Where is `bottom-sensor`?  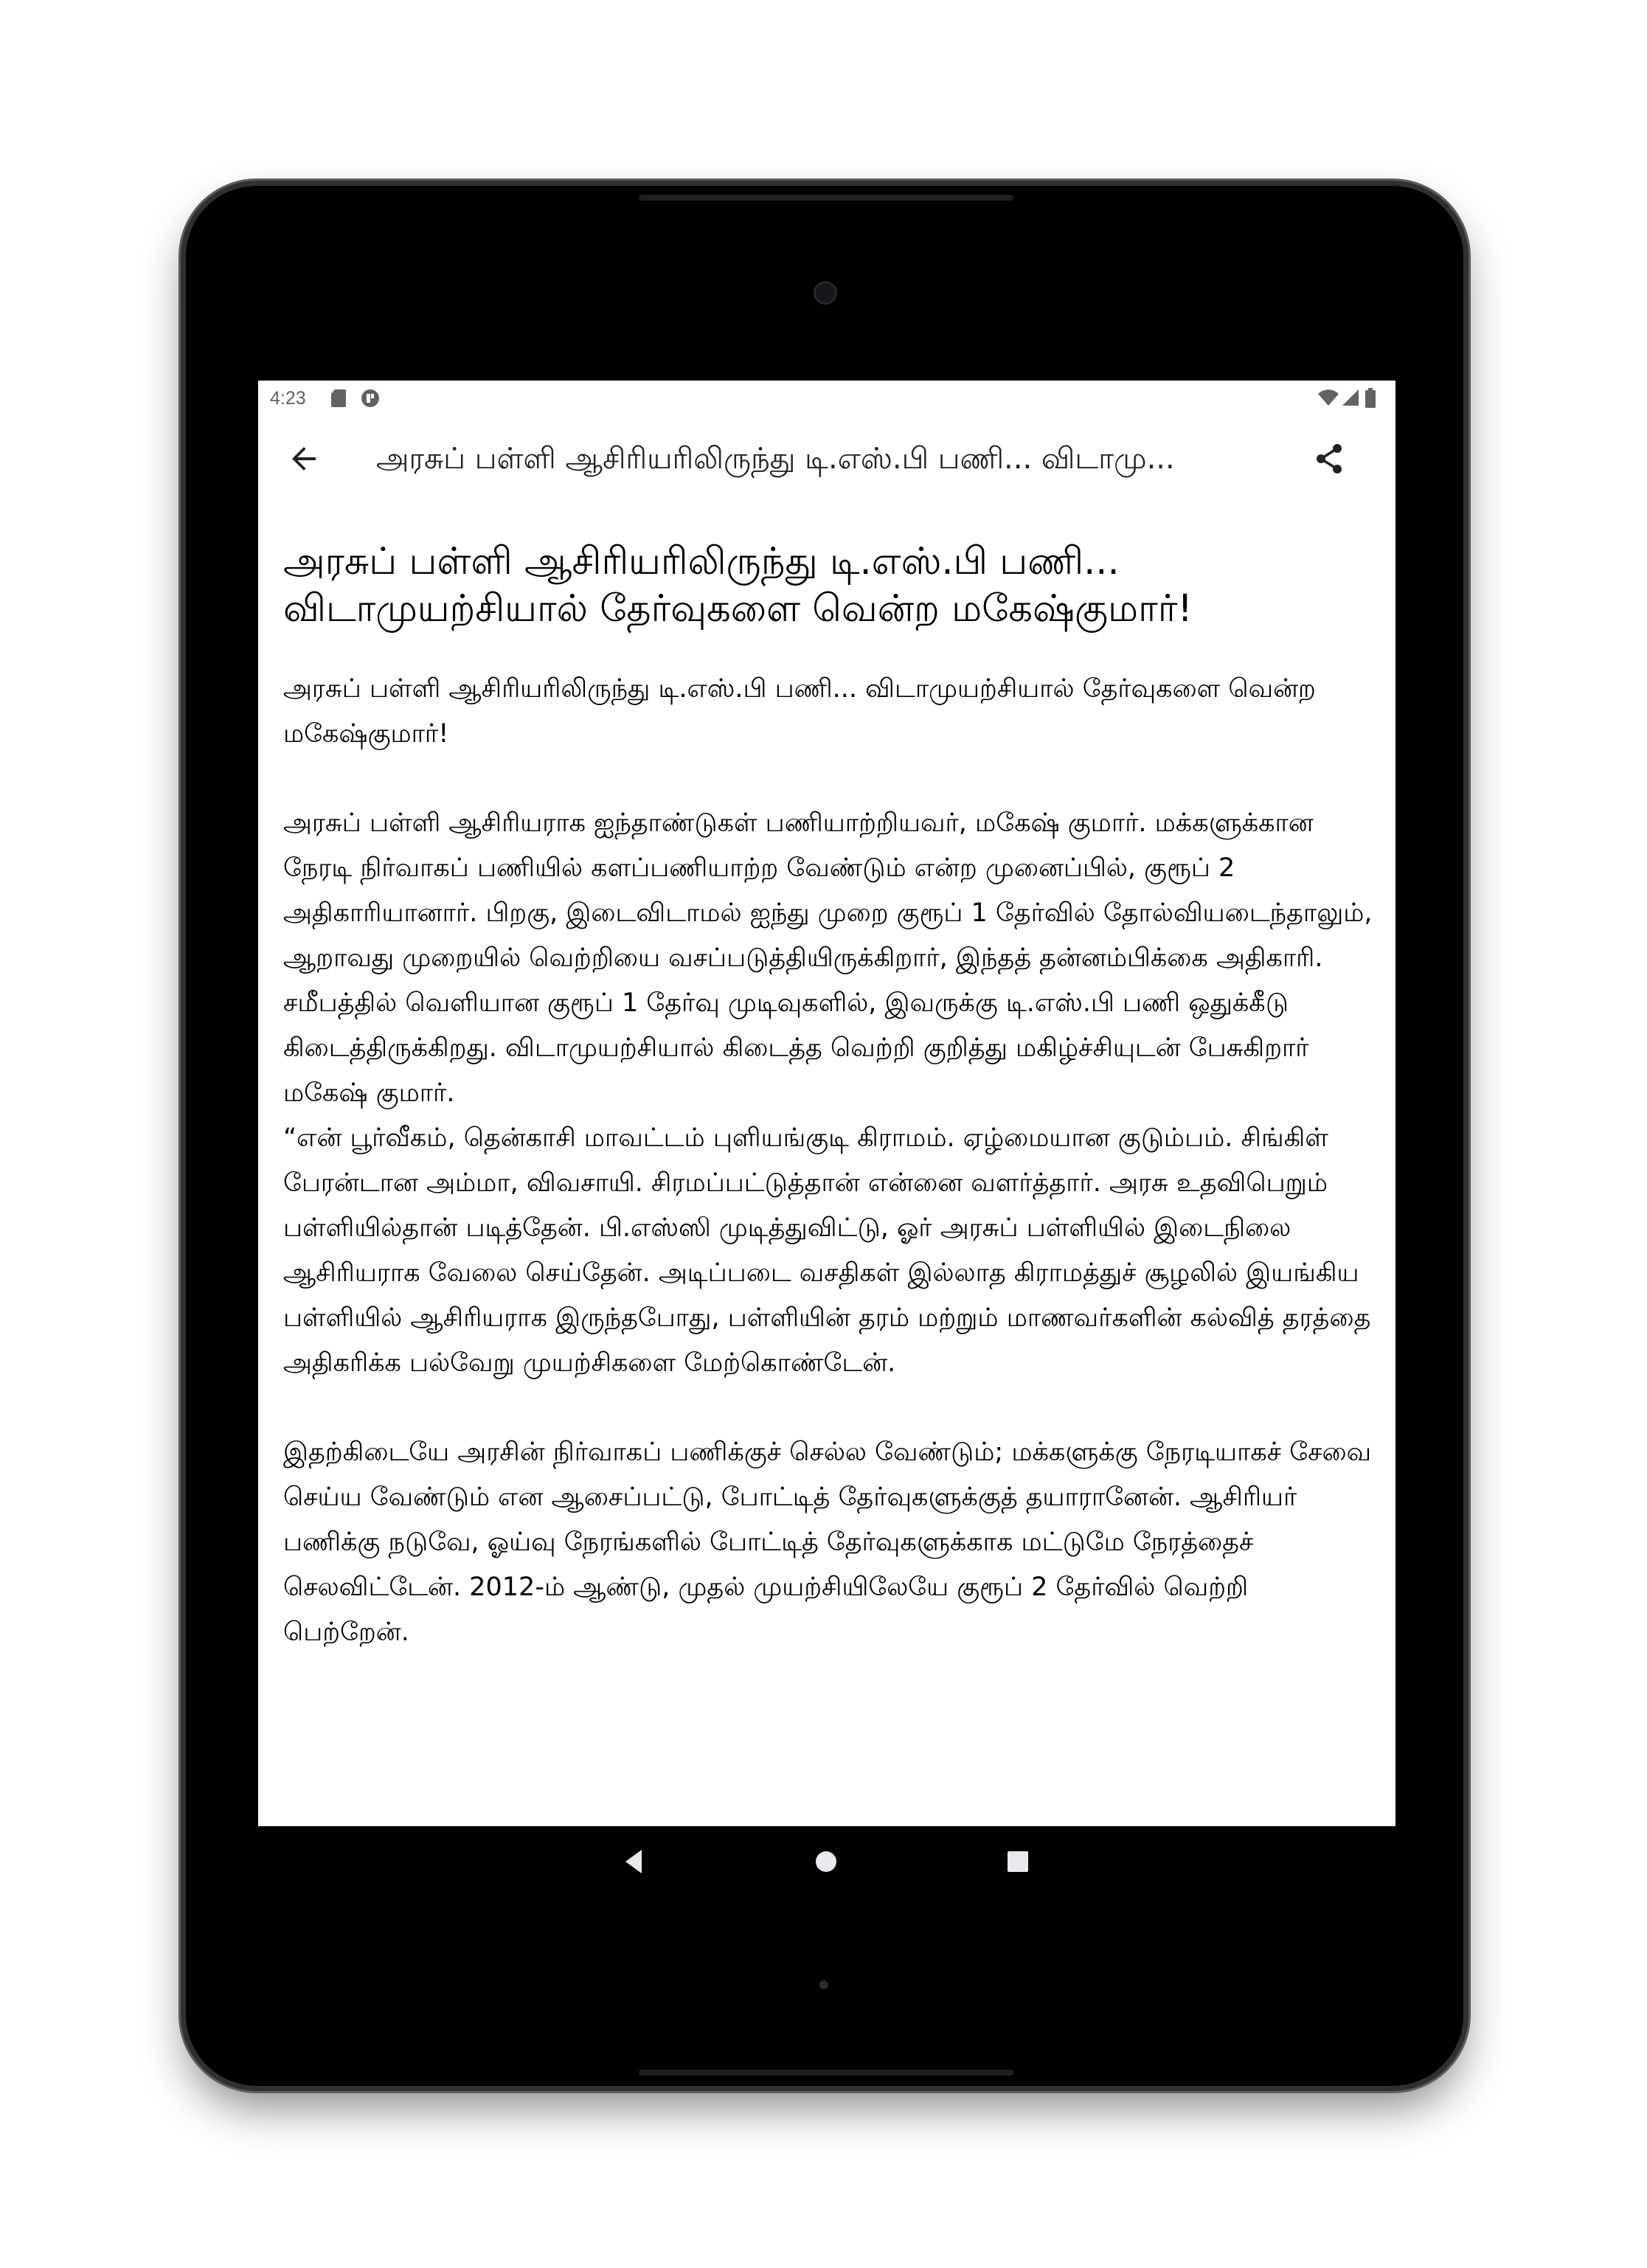
bottom-sensor is located at coordinates (823, 1984).